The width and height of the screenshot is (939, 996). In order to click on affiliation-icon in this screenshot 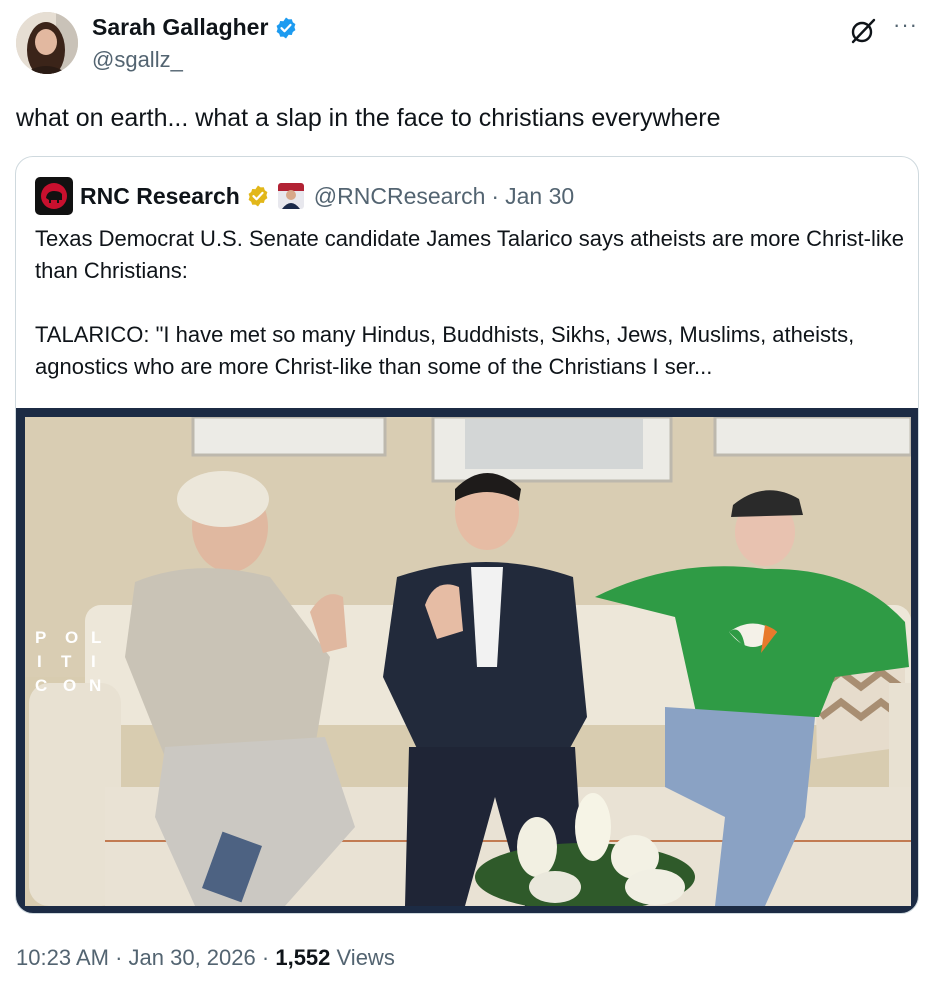, I will do `click(290, 196)`.